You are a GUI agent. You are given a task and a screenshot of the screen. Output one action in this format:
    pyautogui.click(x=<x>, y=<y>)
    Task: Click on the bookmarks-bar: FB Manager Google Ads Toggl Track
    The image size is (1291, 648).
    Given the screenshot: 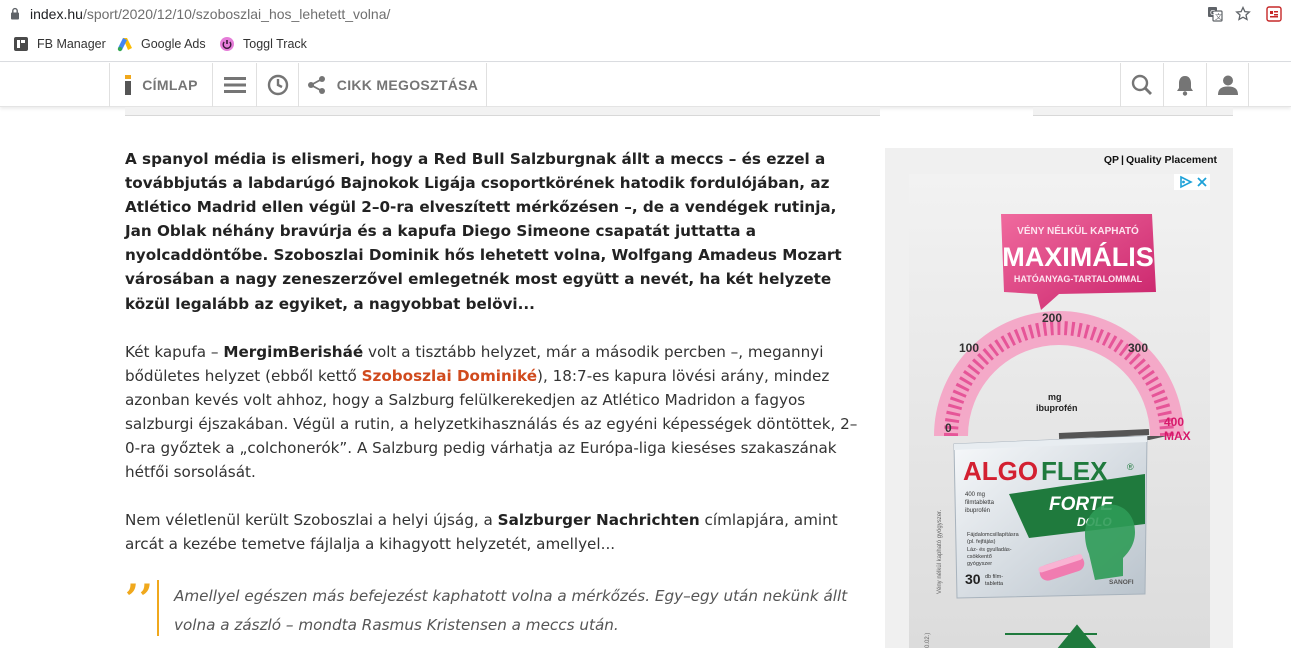 What is the action you would take?
    pyautogui.click(x=645, y=45)
    